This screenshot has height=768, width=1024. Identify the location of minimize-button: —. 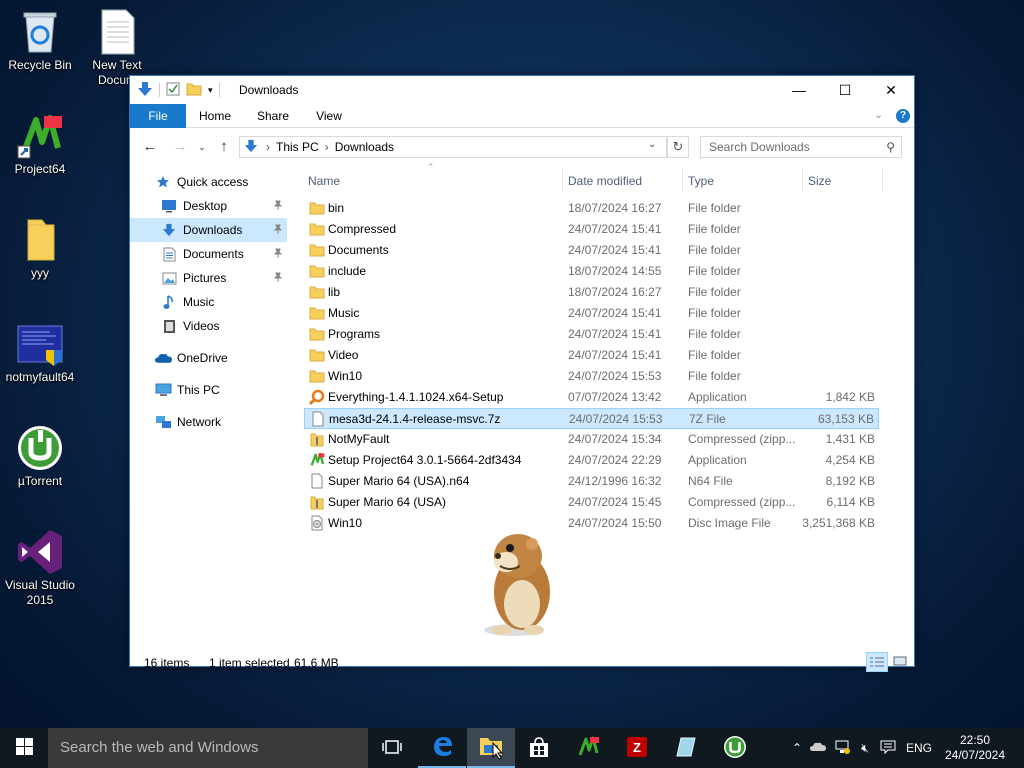
(799, 90).